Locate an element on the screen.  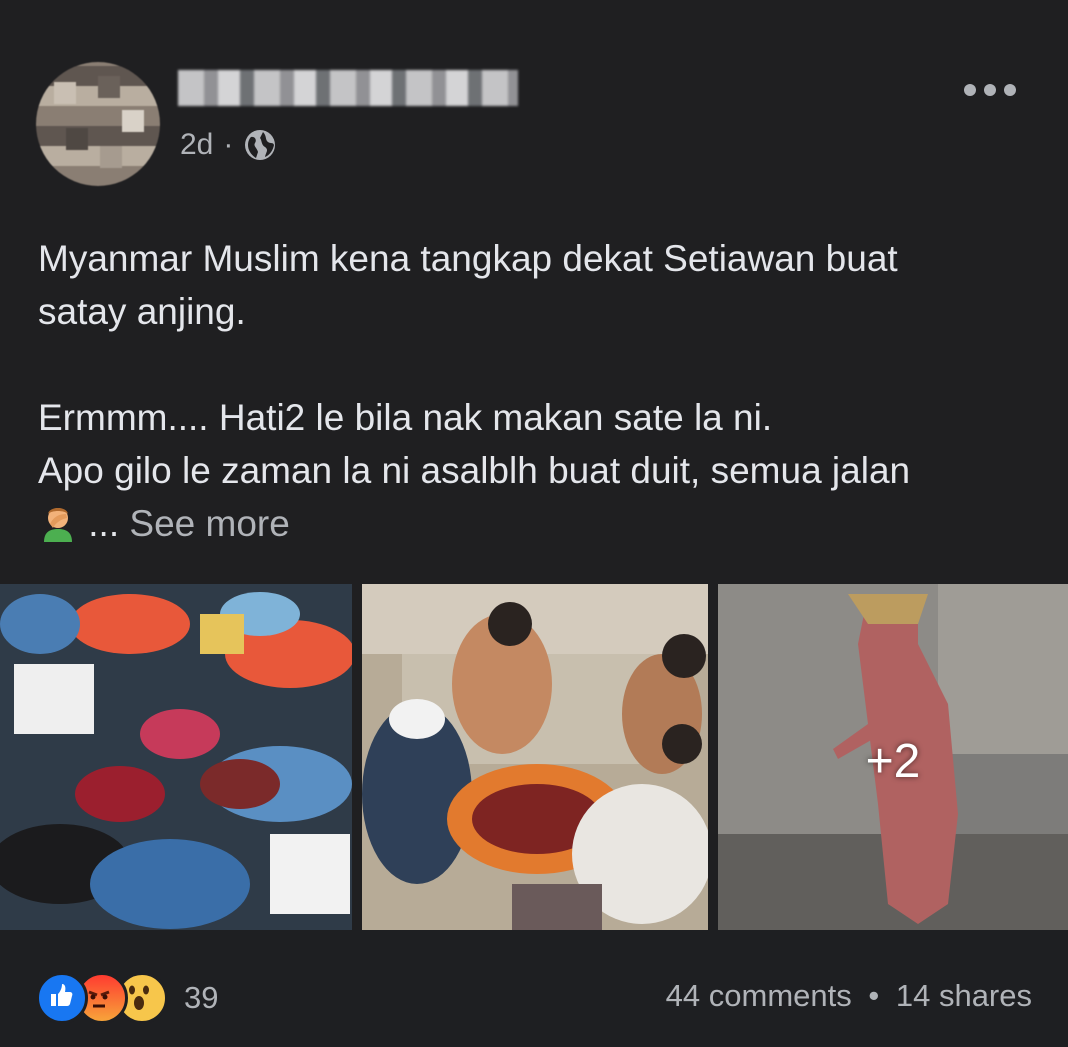
engagement-stats: 44 comments • 14 shares is located at coordinates (849, 996).